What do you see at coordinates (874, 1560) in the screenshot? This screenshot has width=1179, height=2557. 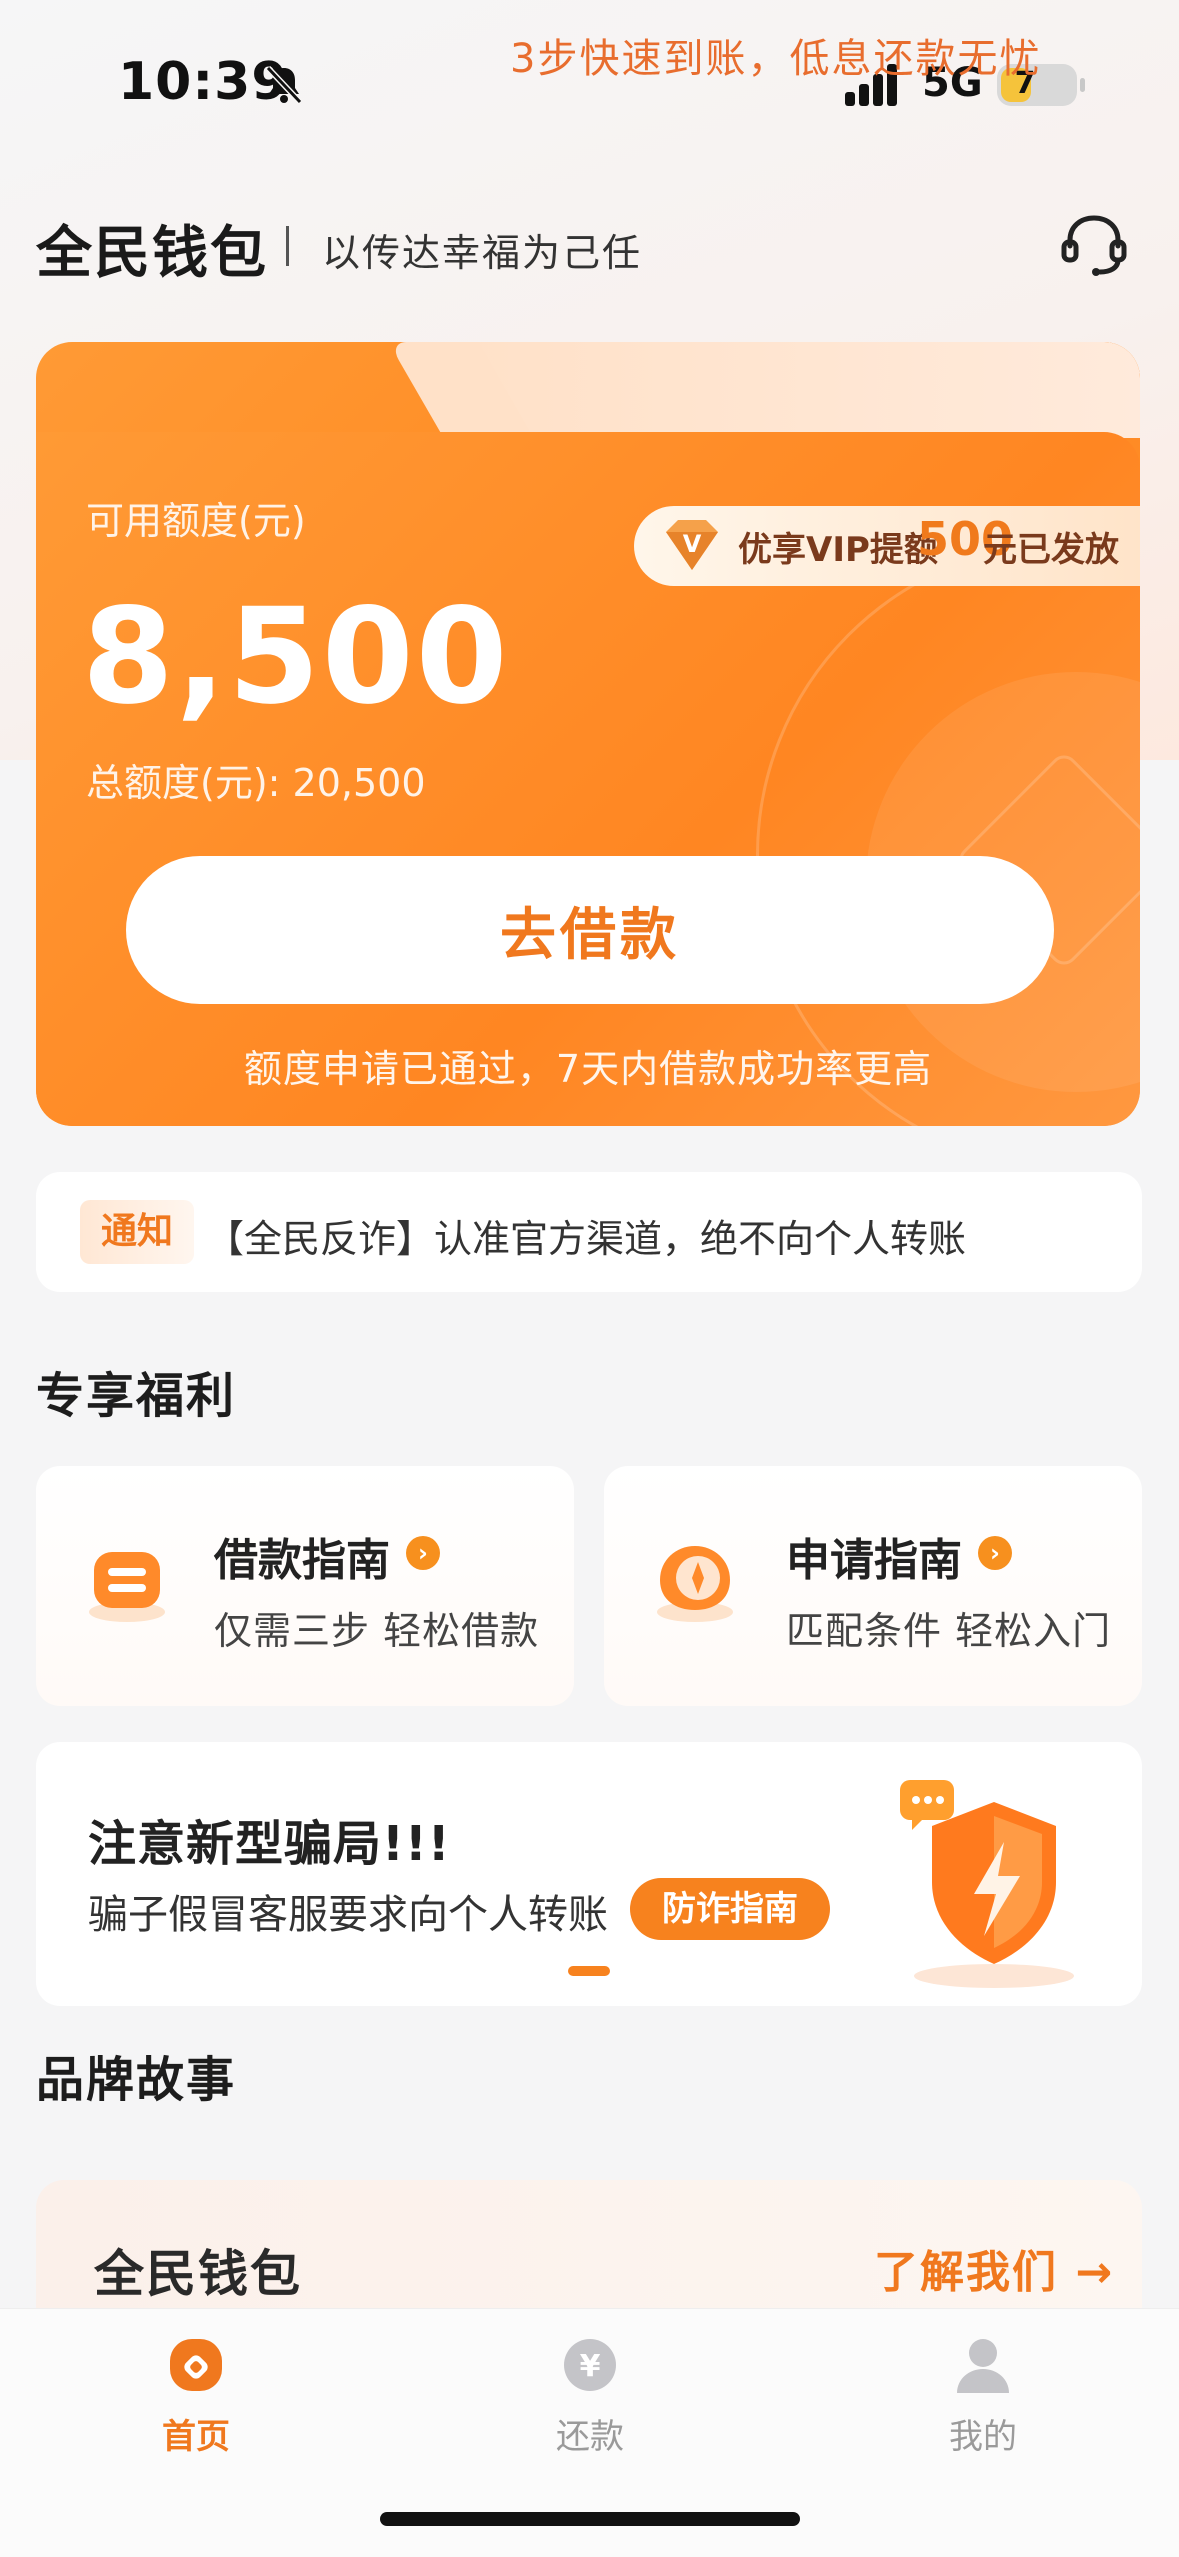 I see `apply-guide-title: 申请指南` at bounding box center [874, 1560].